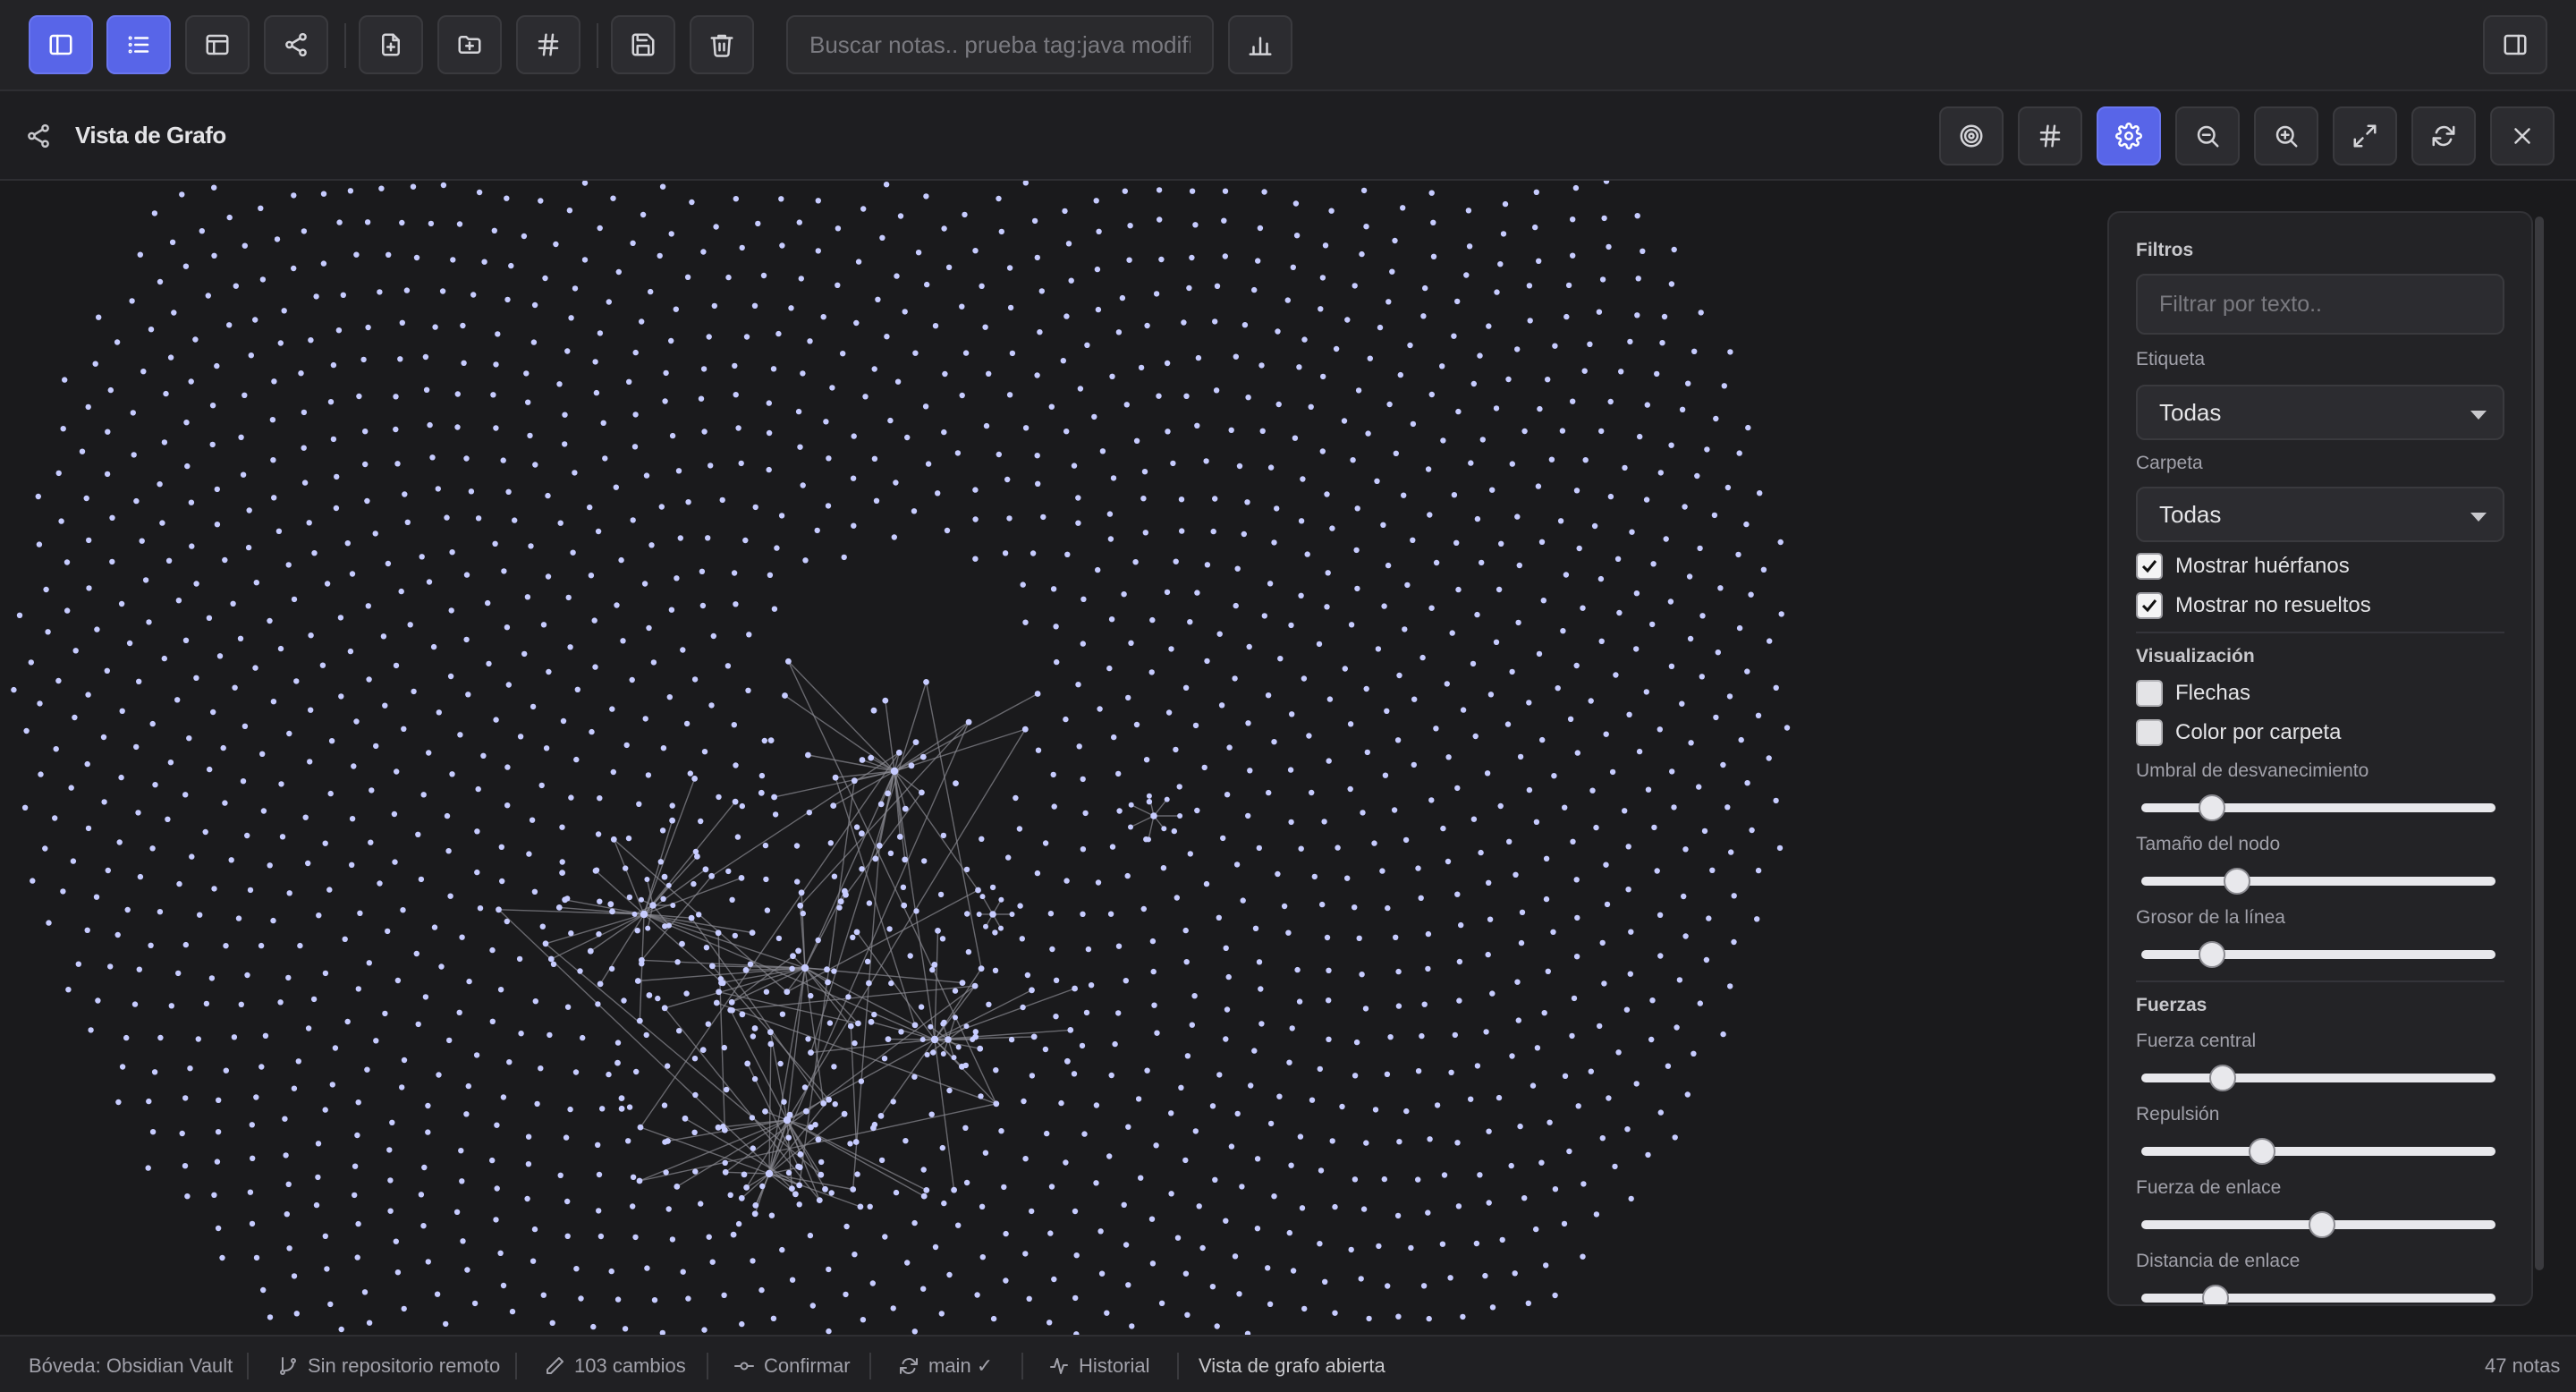 The height and width of the screenshot is (1392, 2576). I want to click on save-button, so click(643, 44).